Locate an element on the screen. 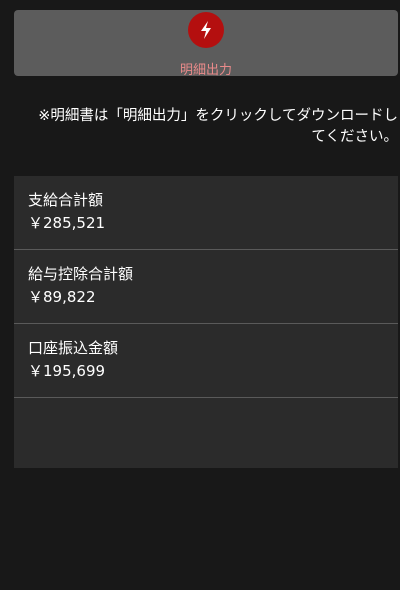 The height and width of the screenshot is (590, 400). total-deductions-value: ￥89,822 is located at coordinates (62, 297).